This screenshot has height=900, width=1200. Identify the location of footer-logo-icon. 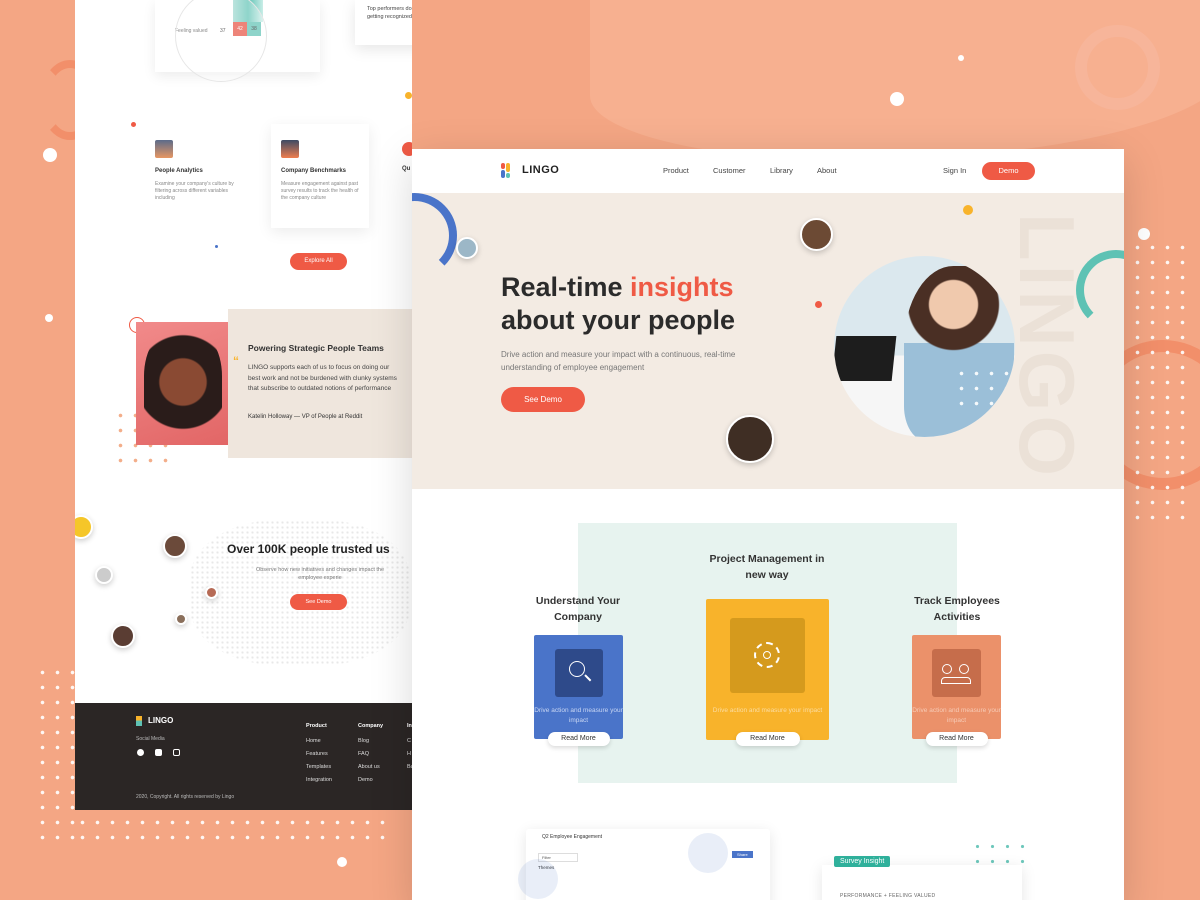
(139, 721).